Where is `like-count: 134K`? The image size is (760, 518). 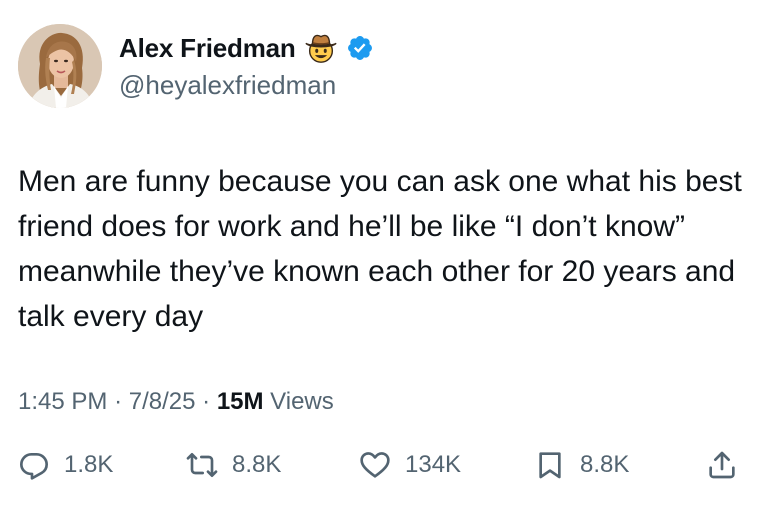
like-count: 134K is located at coordinates (433, 464).